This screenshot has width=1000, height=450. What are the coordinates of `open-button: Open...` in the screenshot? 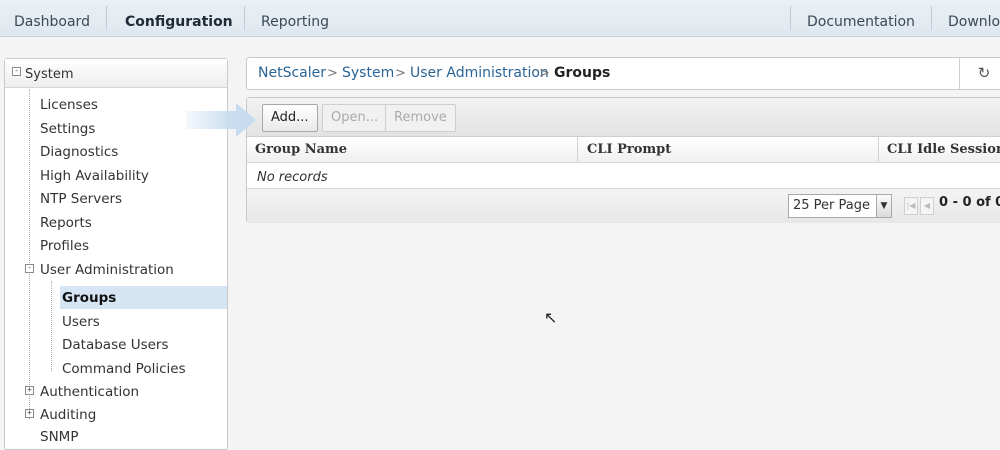 It's located at (355, 118).